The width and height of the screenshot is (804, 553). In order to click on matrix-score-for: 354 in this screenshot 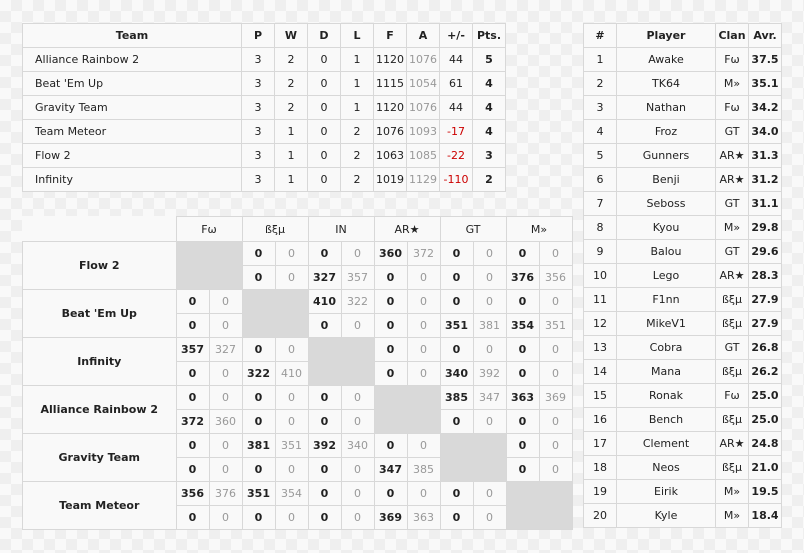, I will do `click(522, 325)`.